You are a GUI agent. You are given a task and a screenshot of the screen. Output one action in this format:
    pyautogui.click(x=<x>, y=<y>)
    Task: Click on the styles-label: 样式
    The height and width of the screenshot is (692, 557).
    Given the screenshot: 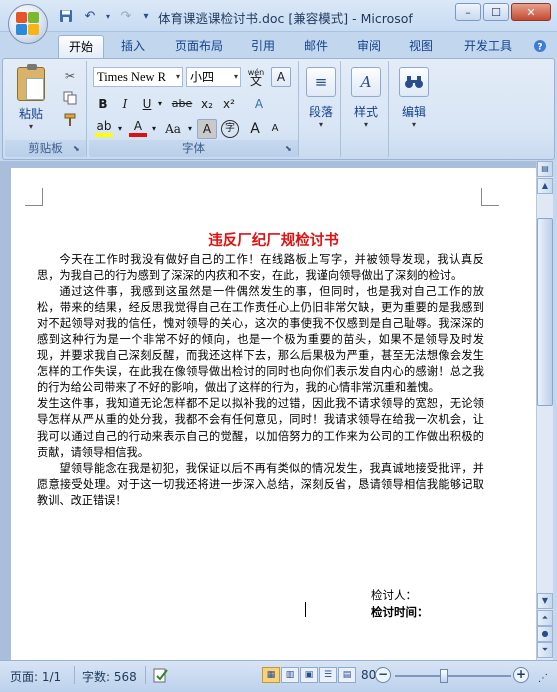 What is the action you would take?
    pyautogui.click(x=365, y=112)
    